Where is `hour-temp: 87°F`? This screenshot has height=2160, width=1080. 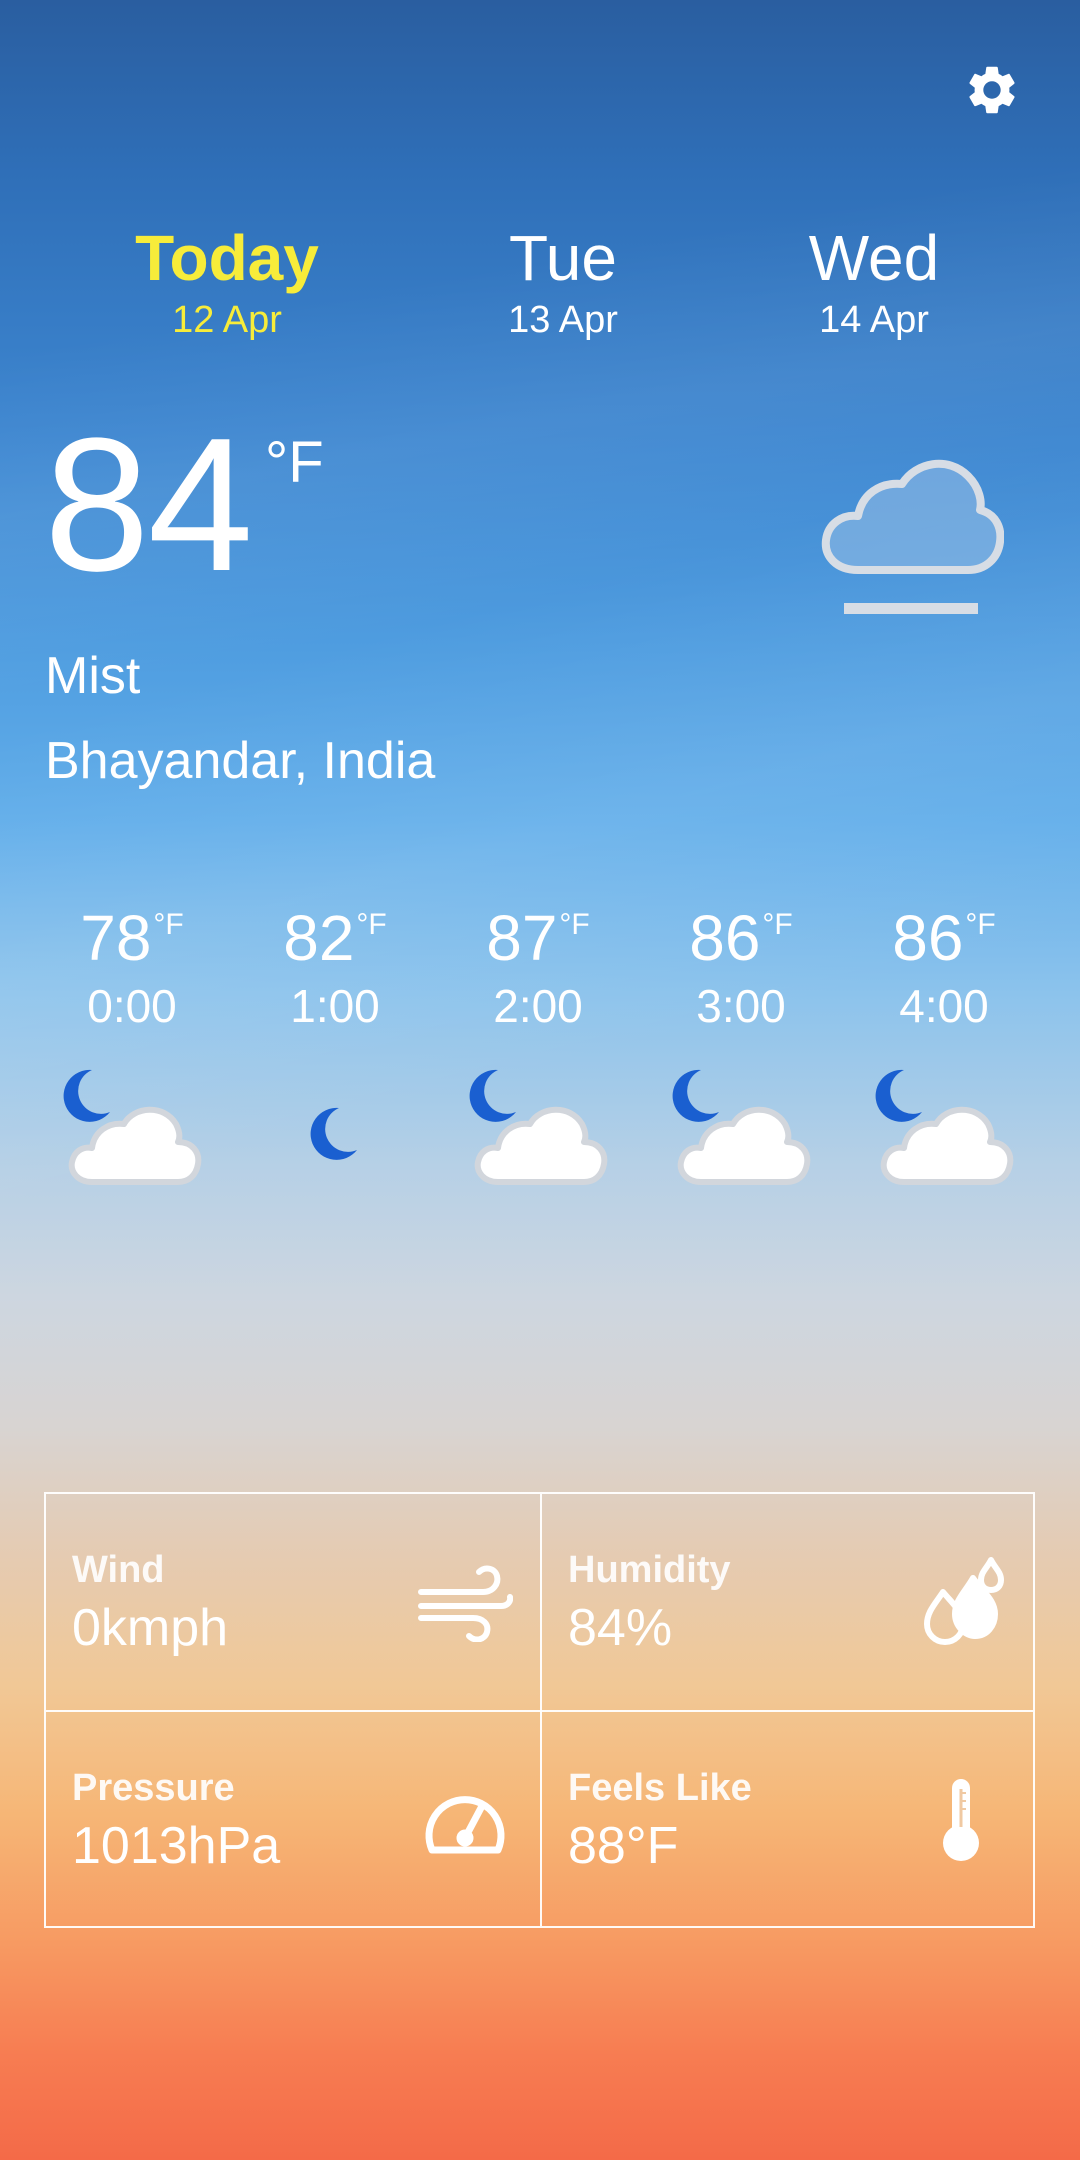 hour-temp: 87°F is located at coordinates (538, 938).